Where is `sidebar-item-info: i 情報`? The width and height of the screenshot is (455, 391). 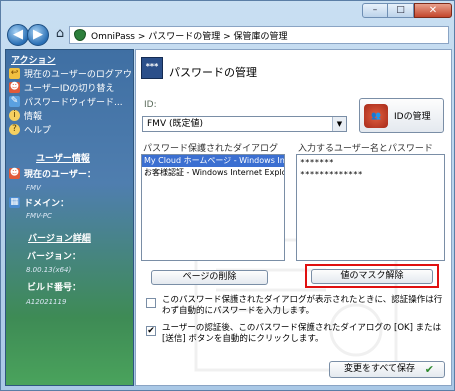
sidebar-item-info: i 情報 is located at coordinates (25, 115).